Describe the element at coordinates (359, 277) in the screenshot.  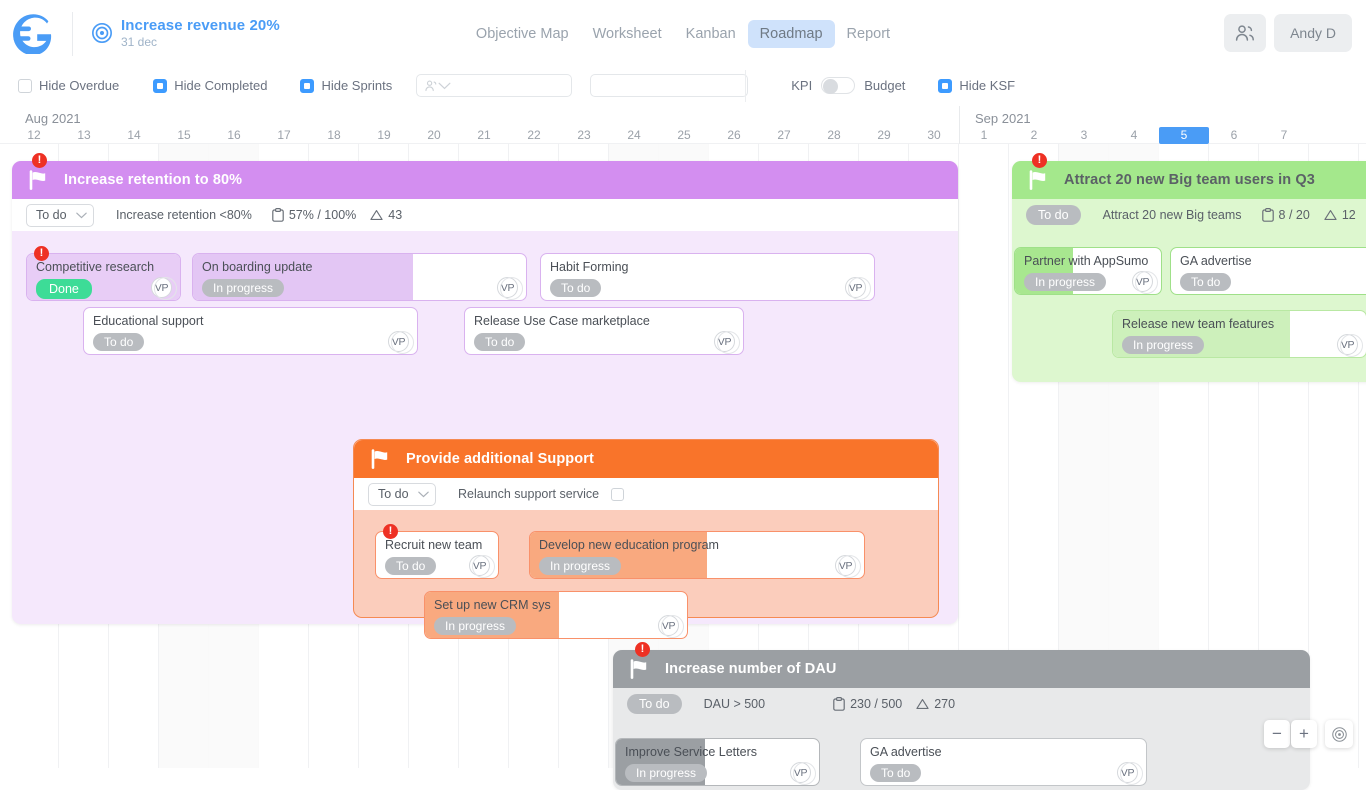
I see `task-card: On boarding update In progress VP` at that location.